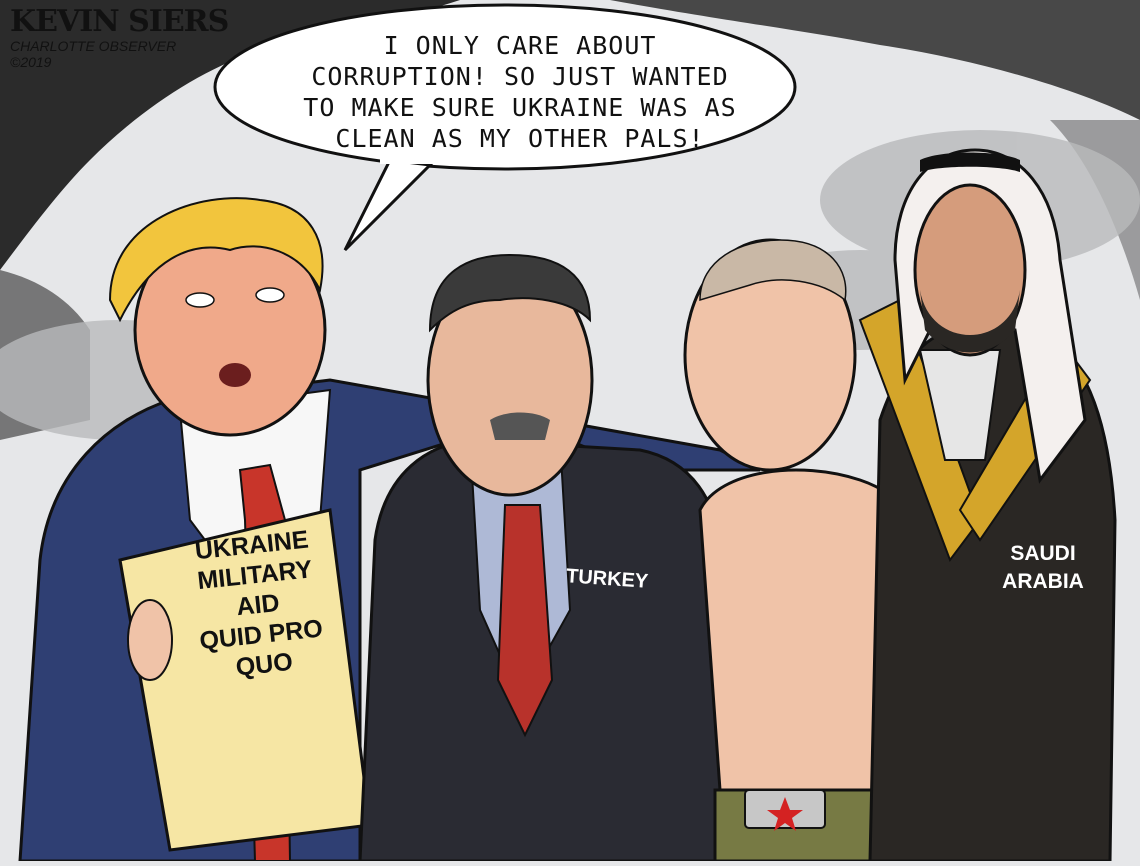 The height and width of the screenshot is (866, 1140). Describe the element at coordinates (520, 45) in the screenshot. I see `speech-line-1: I ONLY CARE ABOUT` at that location.